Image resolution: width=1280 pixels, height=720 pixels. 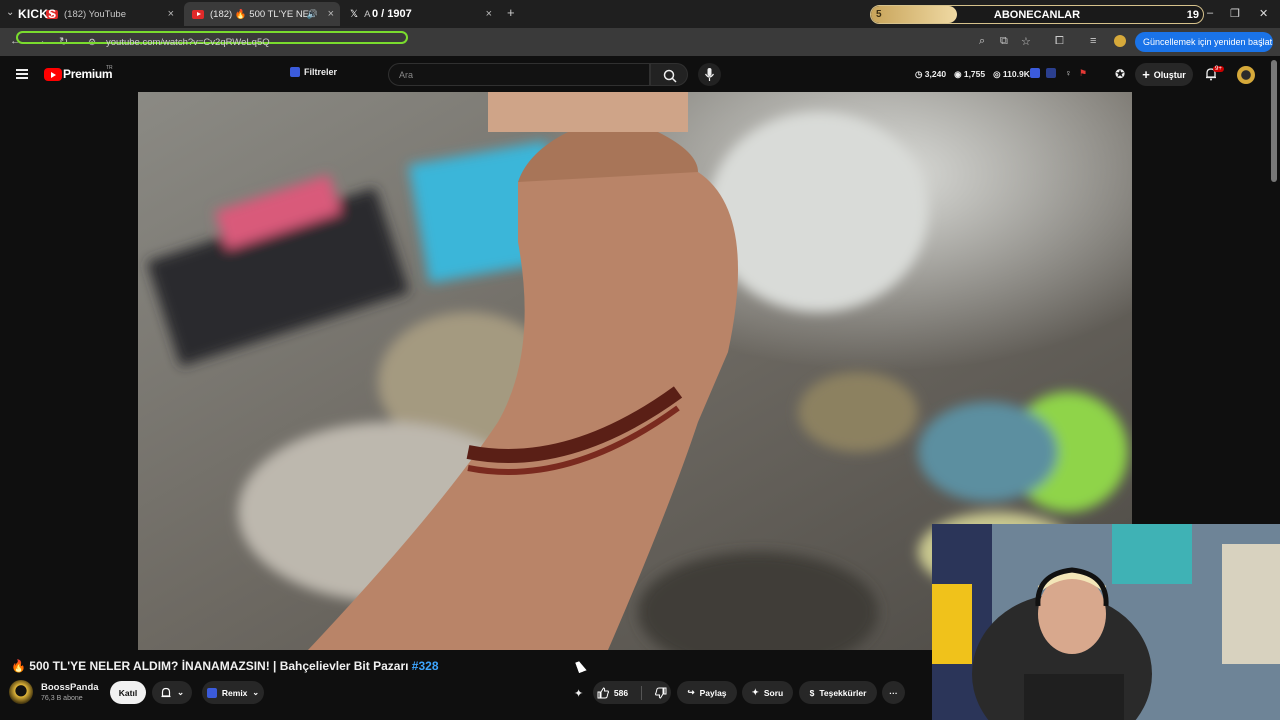 What do you see at coordinates (1208, 42) in the screenshot?
I see `update-label: Güncellemek için yeniden başlat` at bounding box center [1208, 42].